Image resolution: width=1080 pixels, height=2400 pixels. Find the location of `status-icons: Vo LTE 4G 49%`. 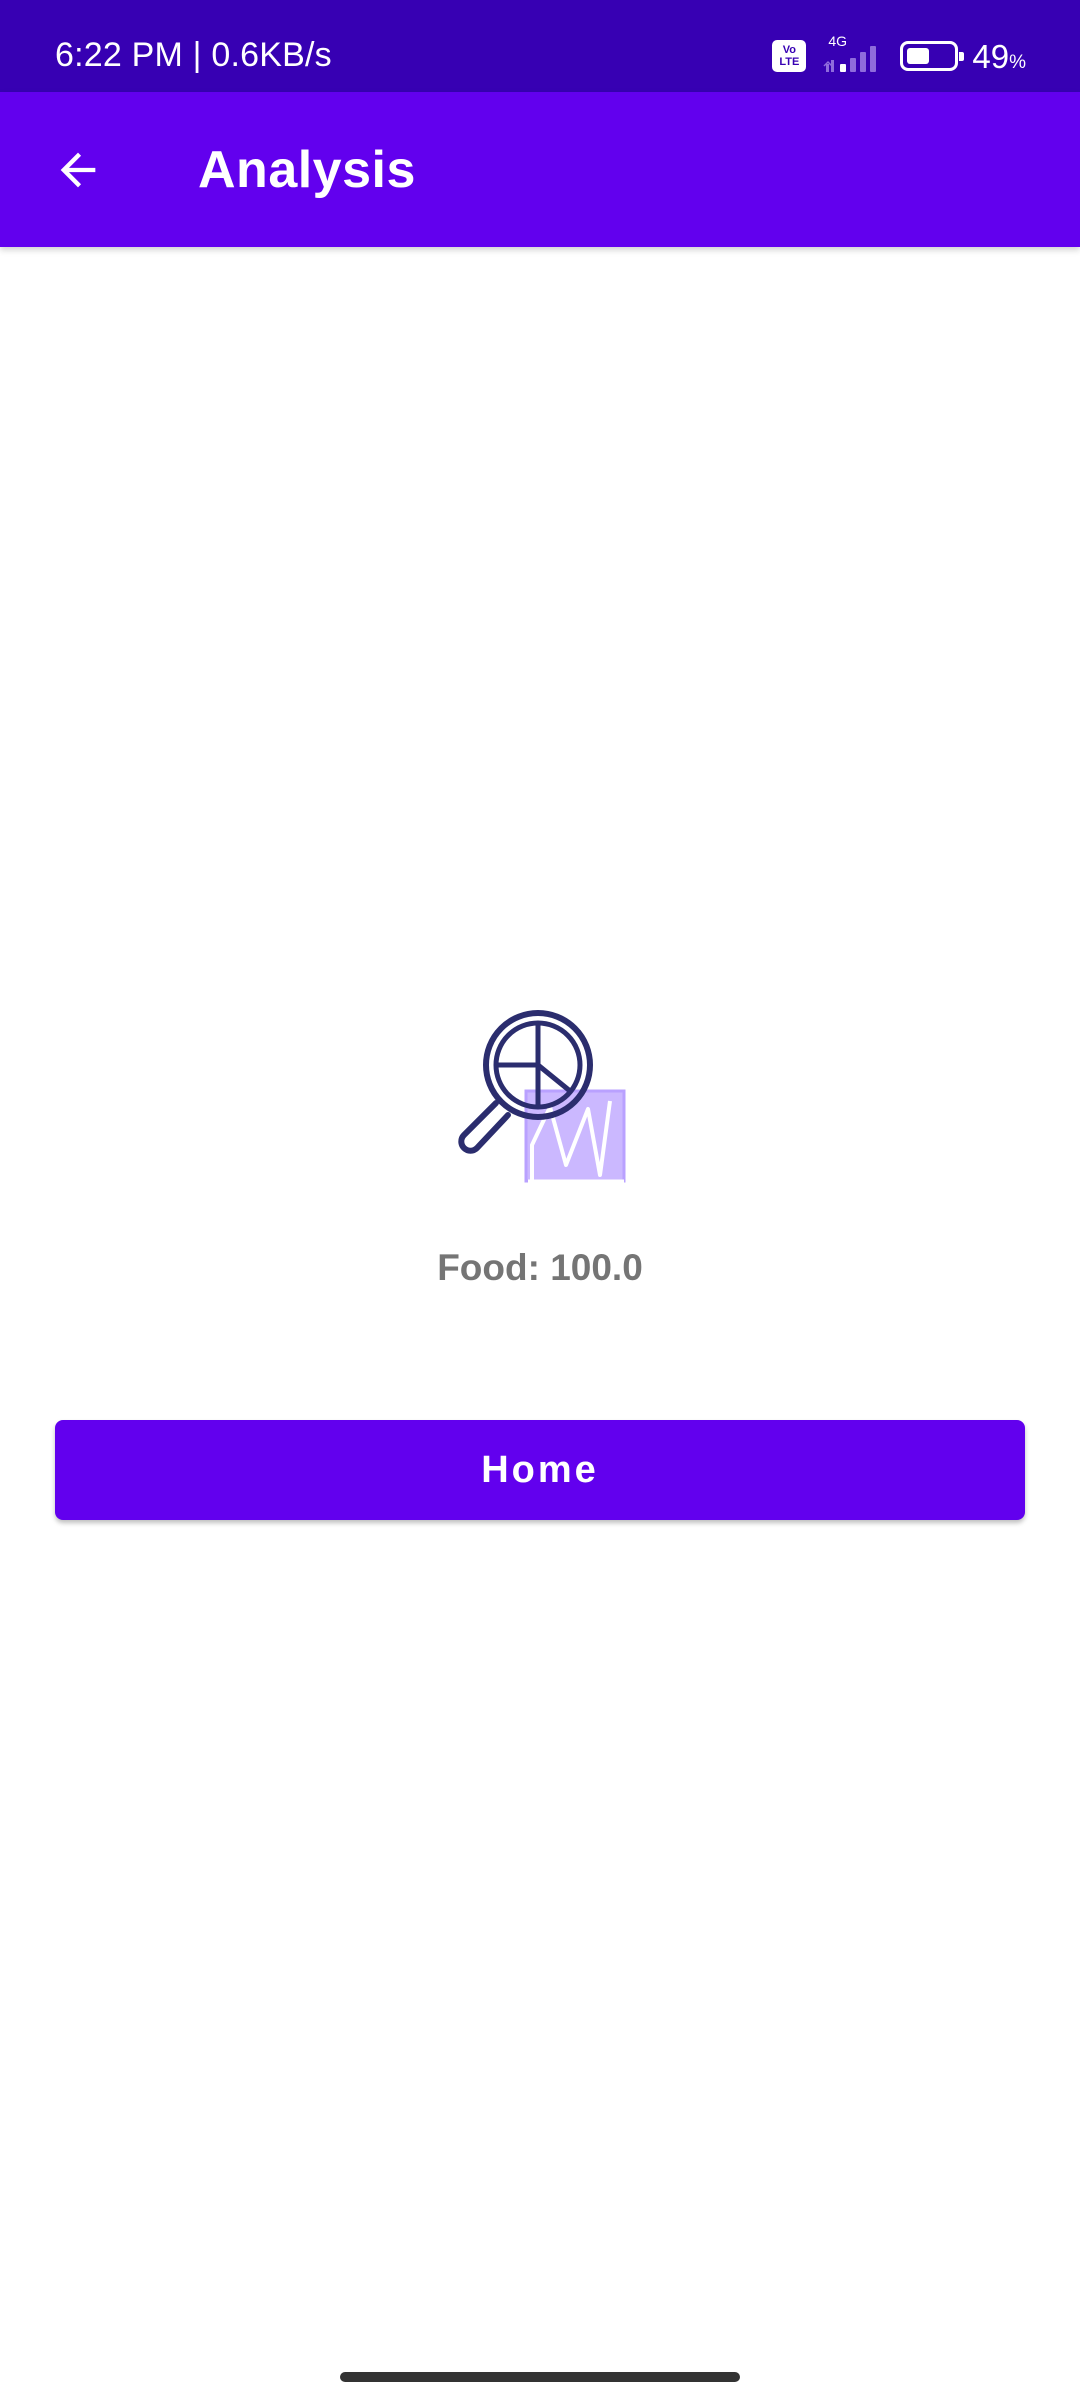

status-icons: Vo LTE 4G 49% is located at coordinates (899, 54).